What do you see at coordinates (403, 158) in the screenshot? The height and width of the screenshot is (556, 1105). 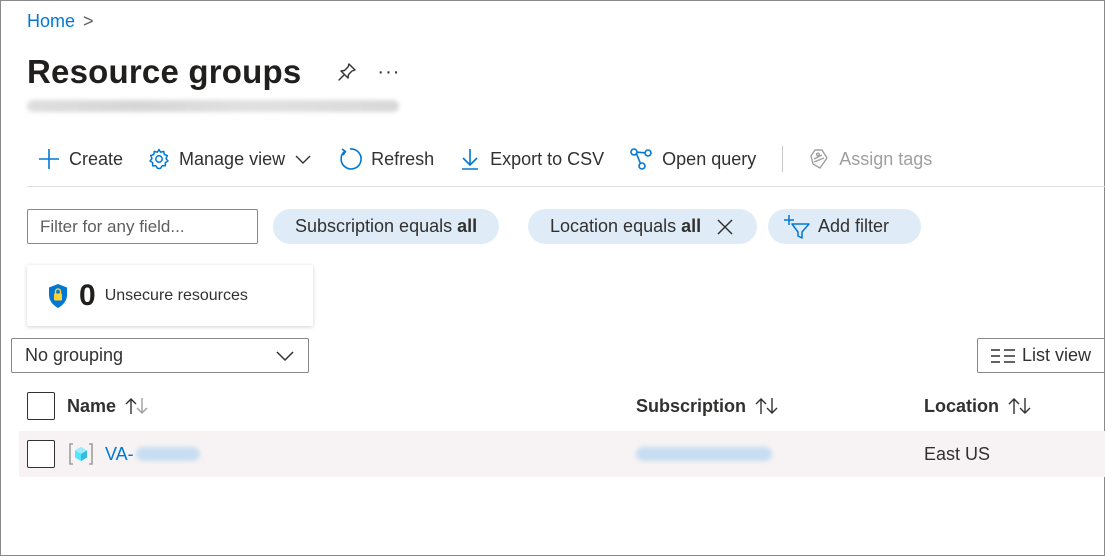 I see `refresh-label: Refresh` at bounding box center [403, 158].